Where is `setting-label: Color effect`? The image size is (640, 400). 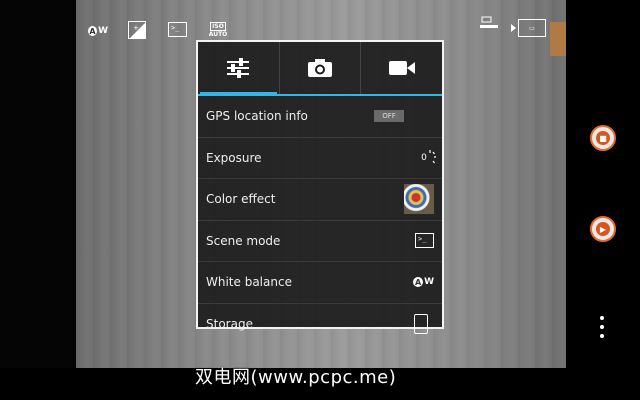 setting-label: Color effect is located at coordinates (241, 199).